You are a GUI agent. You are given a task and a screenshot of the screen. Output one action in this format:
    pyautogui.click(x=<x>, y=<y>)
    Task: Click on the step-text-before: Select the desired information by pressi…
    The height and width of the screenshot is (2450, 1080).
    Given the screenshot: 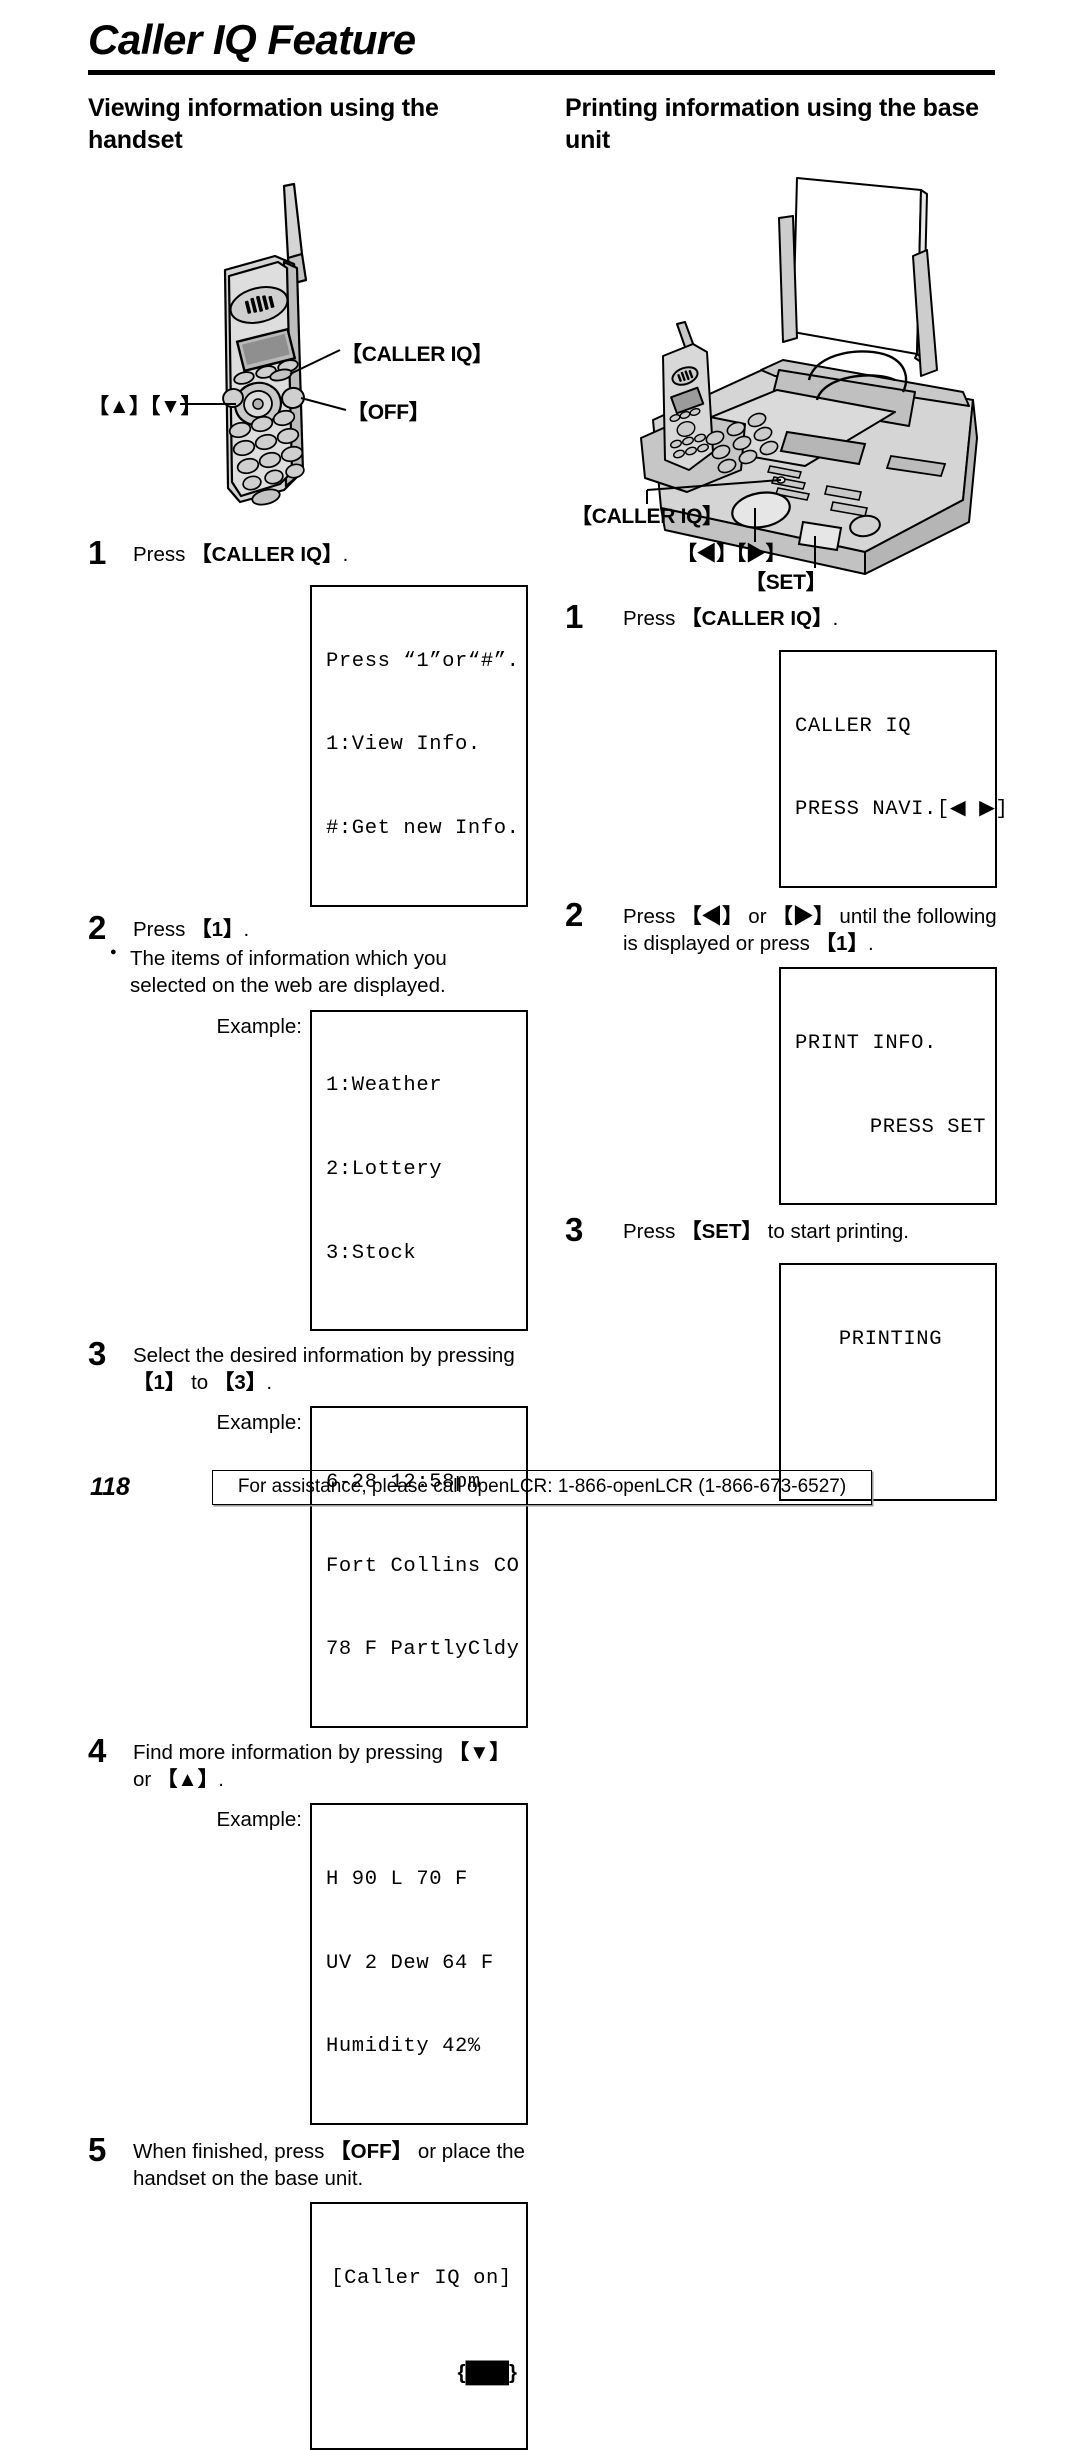 What is the action you would take?
    pyautogui.click(x=324, y=1356)
    